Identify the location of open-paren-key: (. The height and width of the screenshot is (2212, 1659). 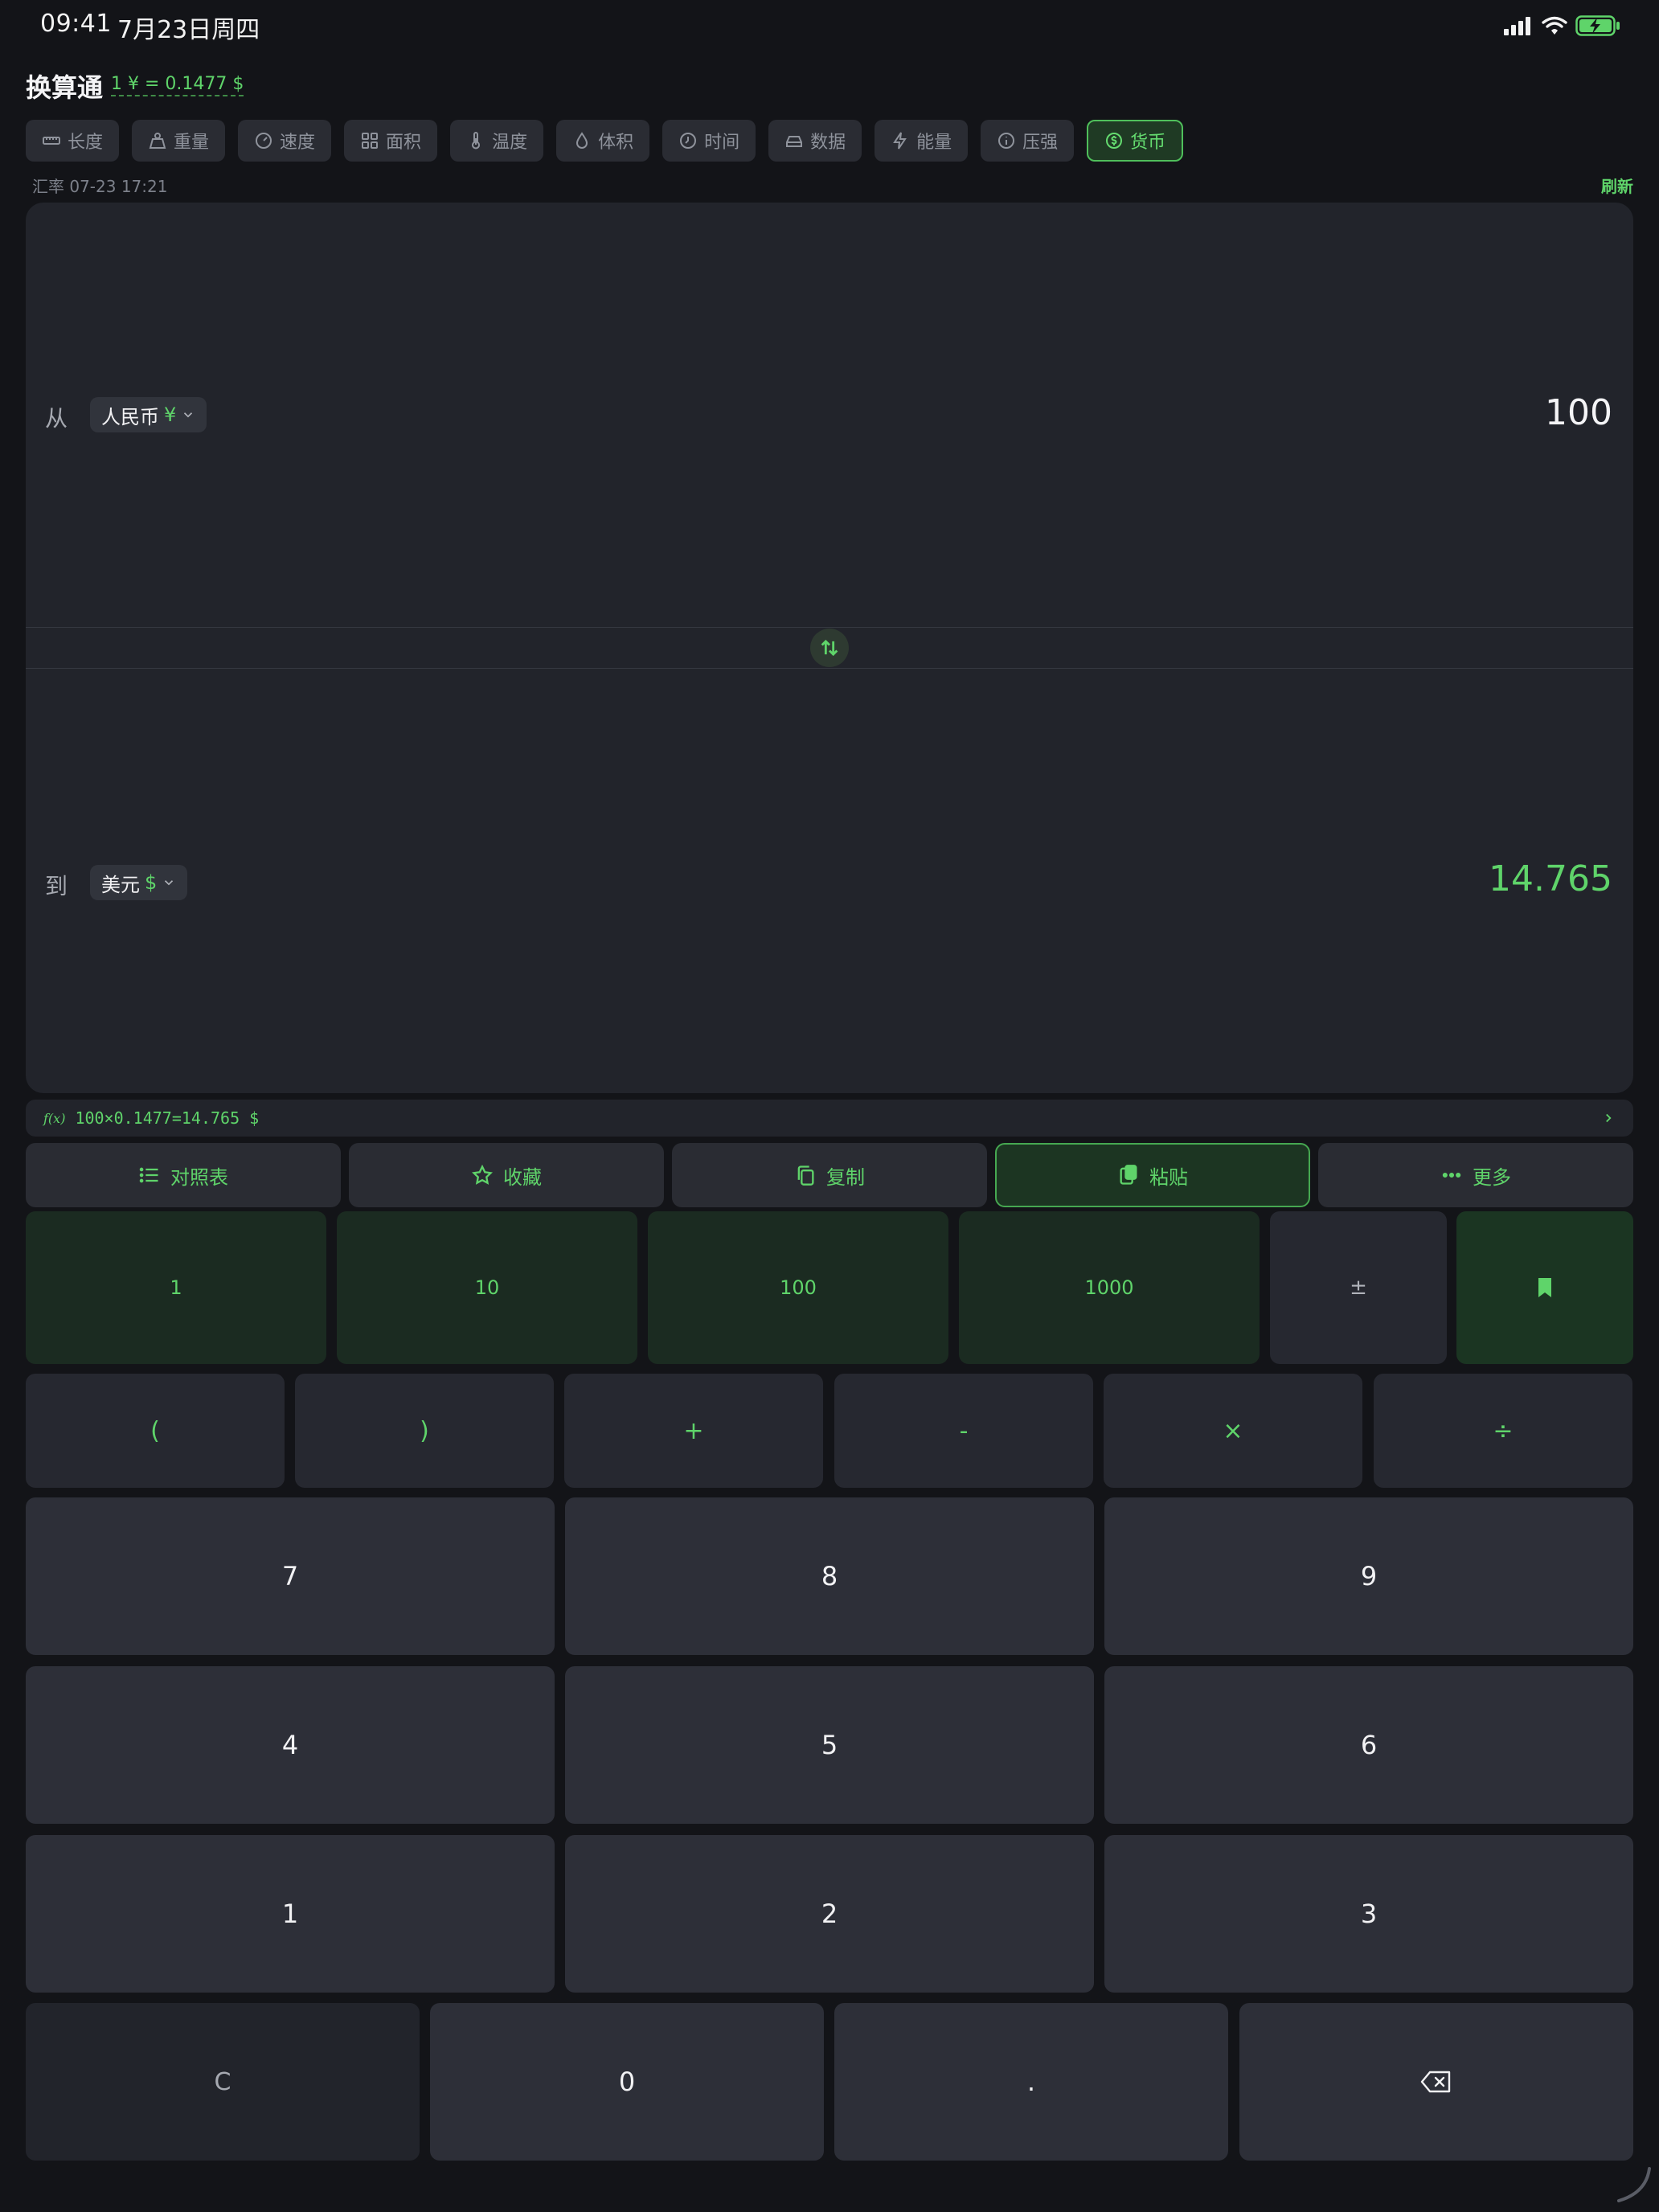
(155, 1431).